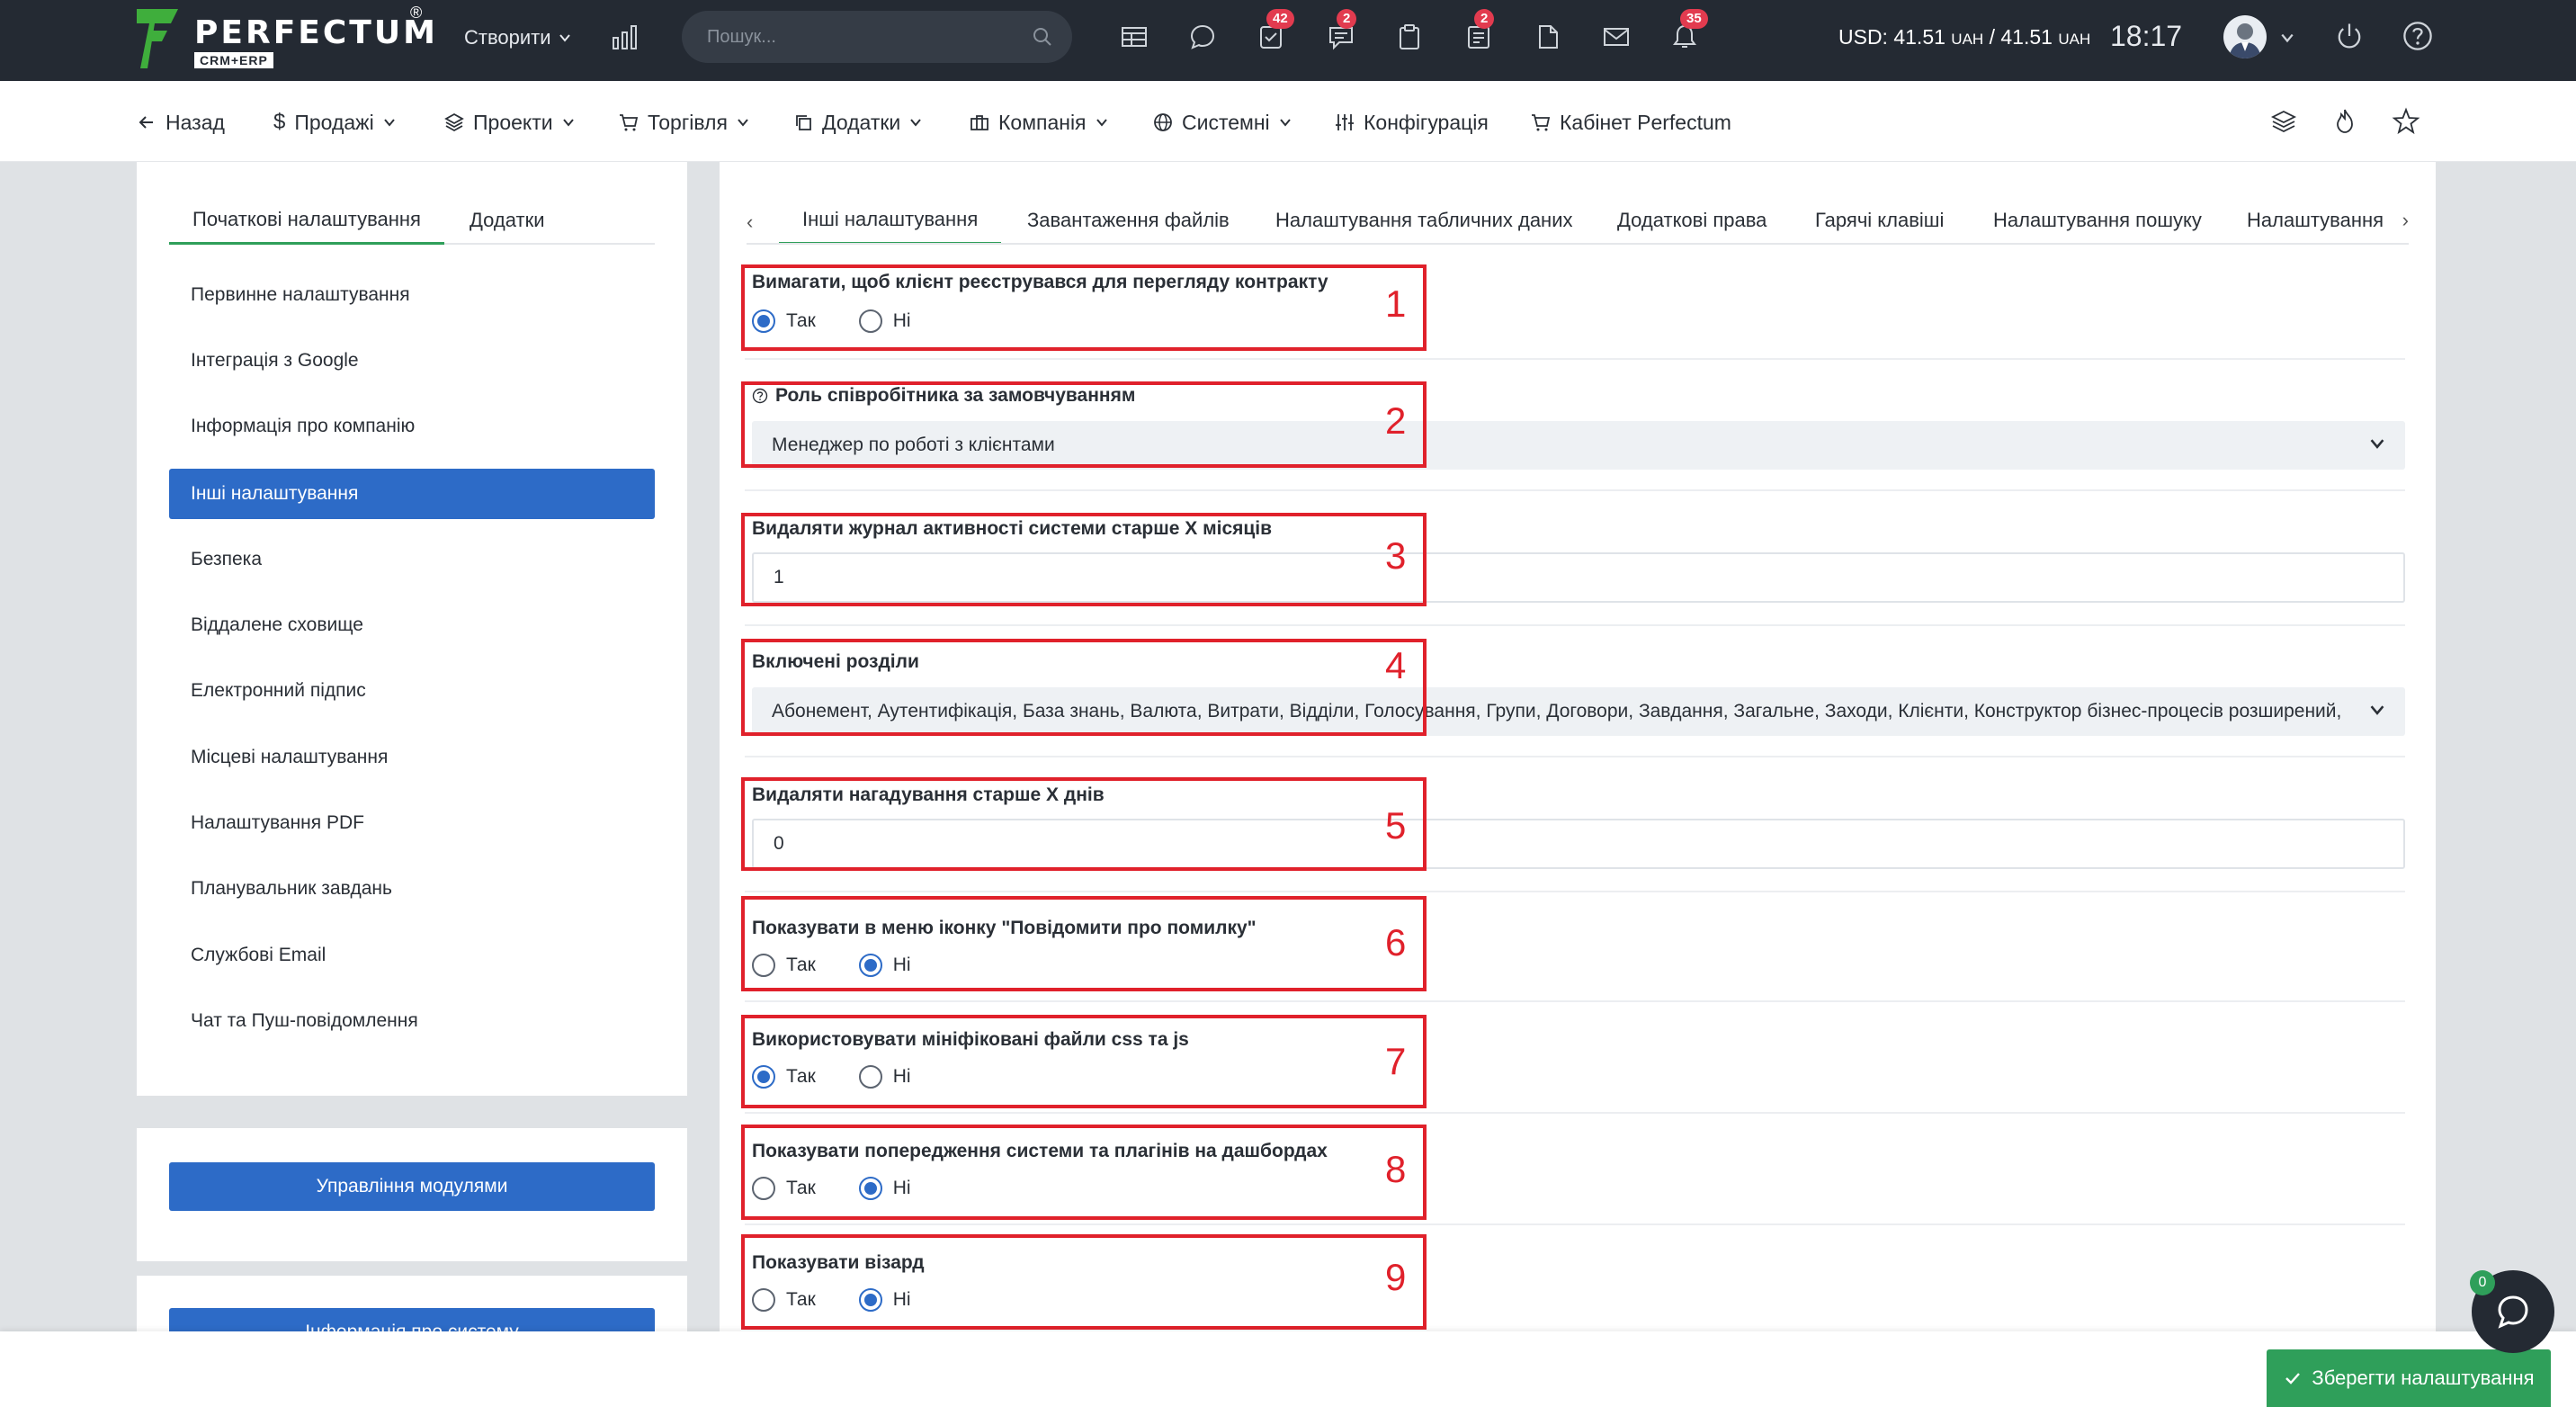 The height and width of the screenshot is (1407, 2576). Describe the element at coordinates (1479, 32) in the screenshot. I see `notes-icon: 2` at that location.